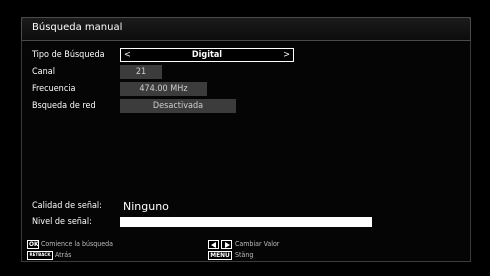 The height and width of the screenshot is (276, 490). Describe the element at coordinates (141, 72) in the screenshot. I see `channel-value: 21` at that location.